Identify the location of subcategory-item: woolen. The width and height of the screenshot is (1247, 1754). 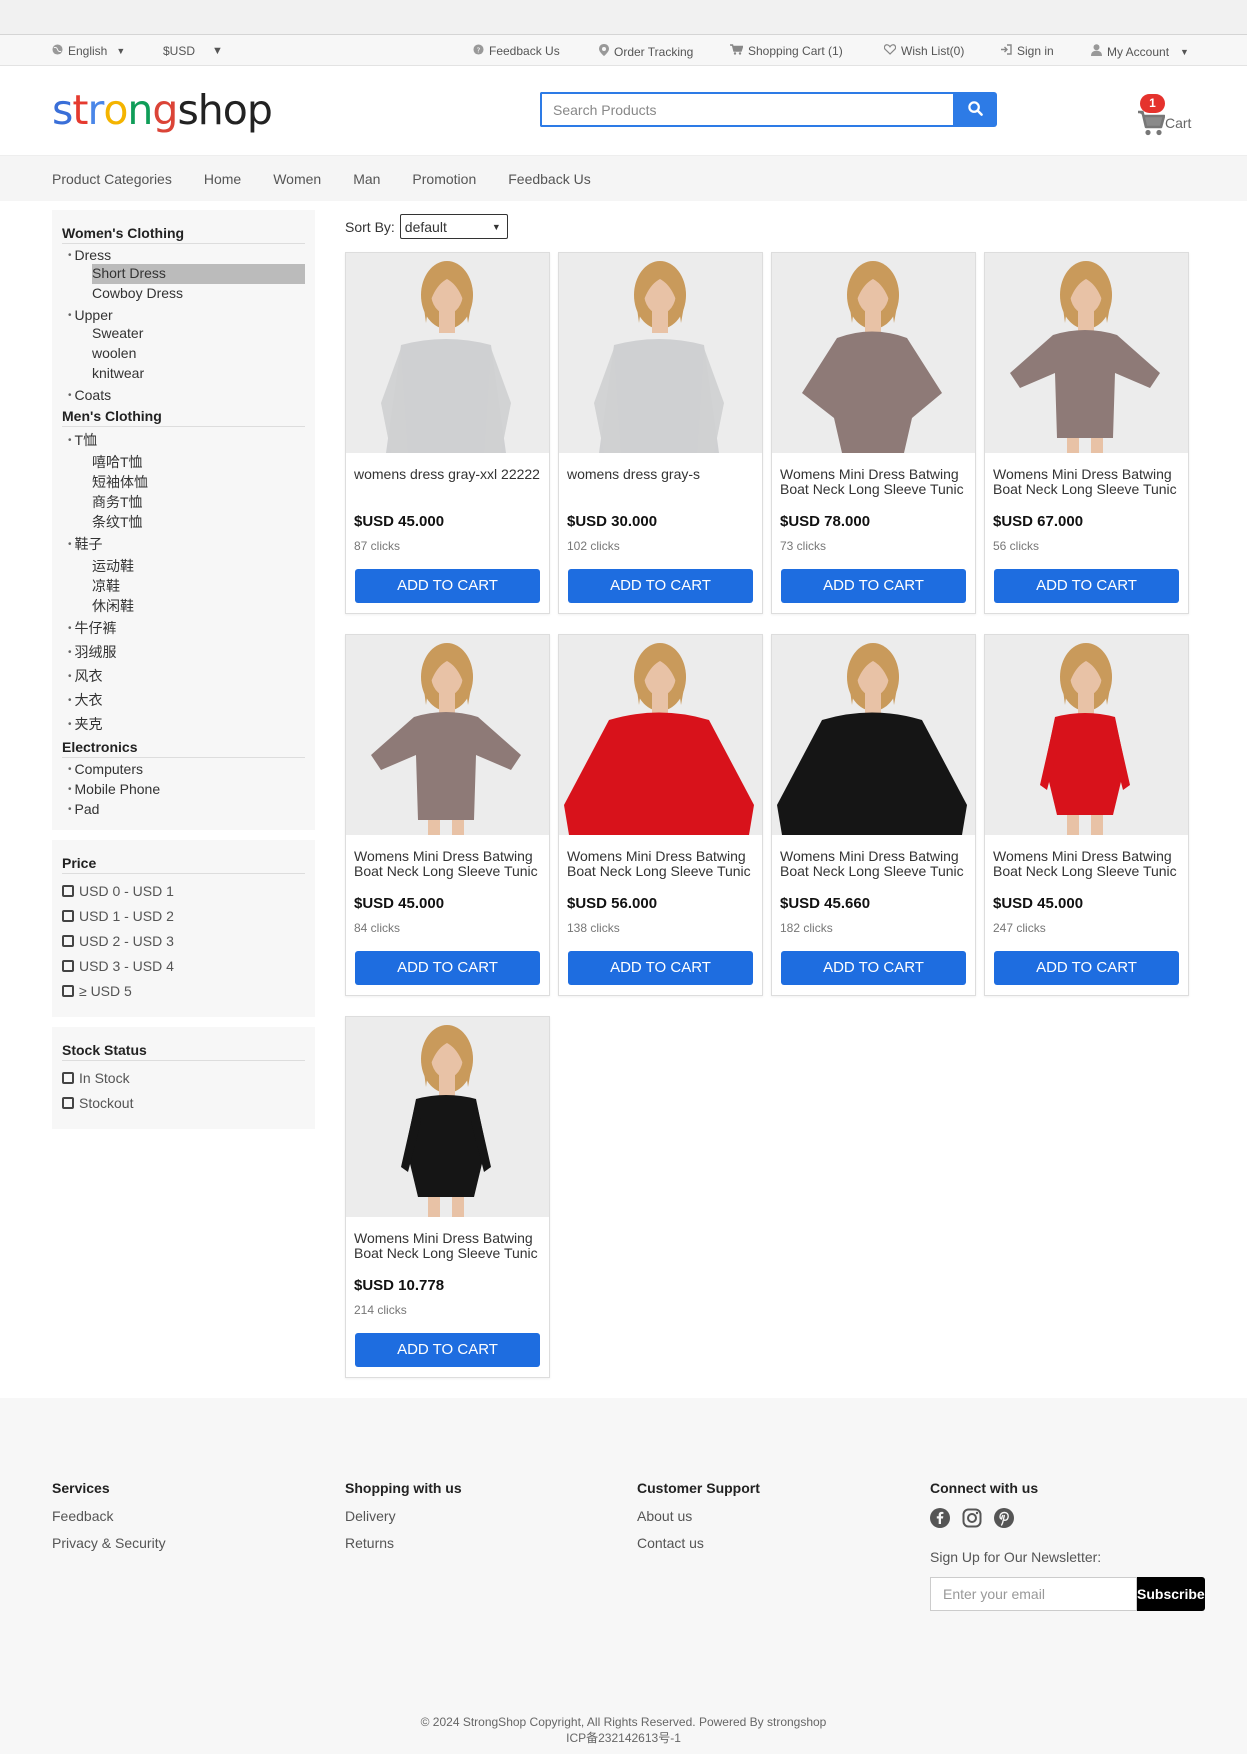
(183, 354).